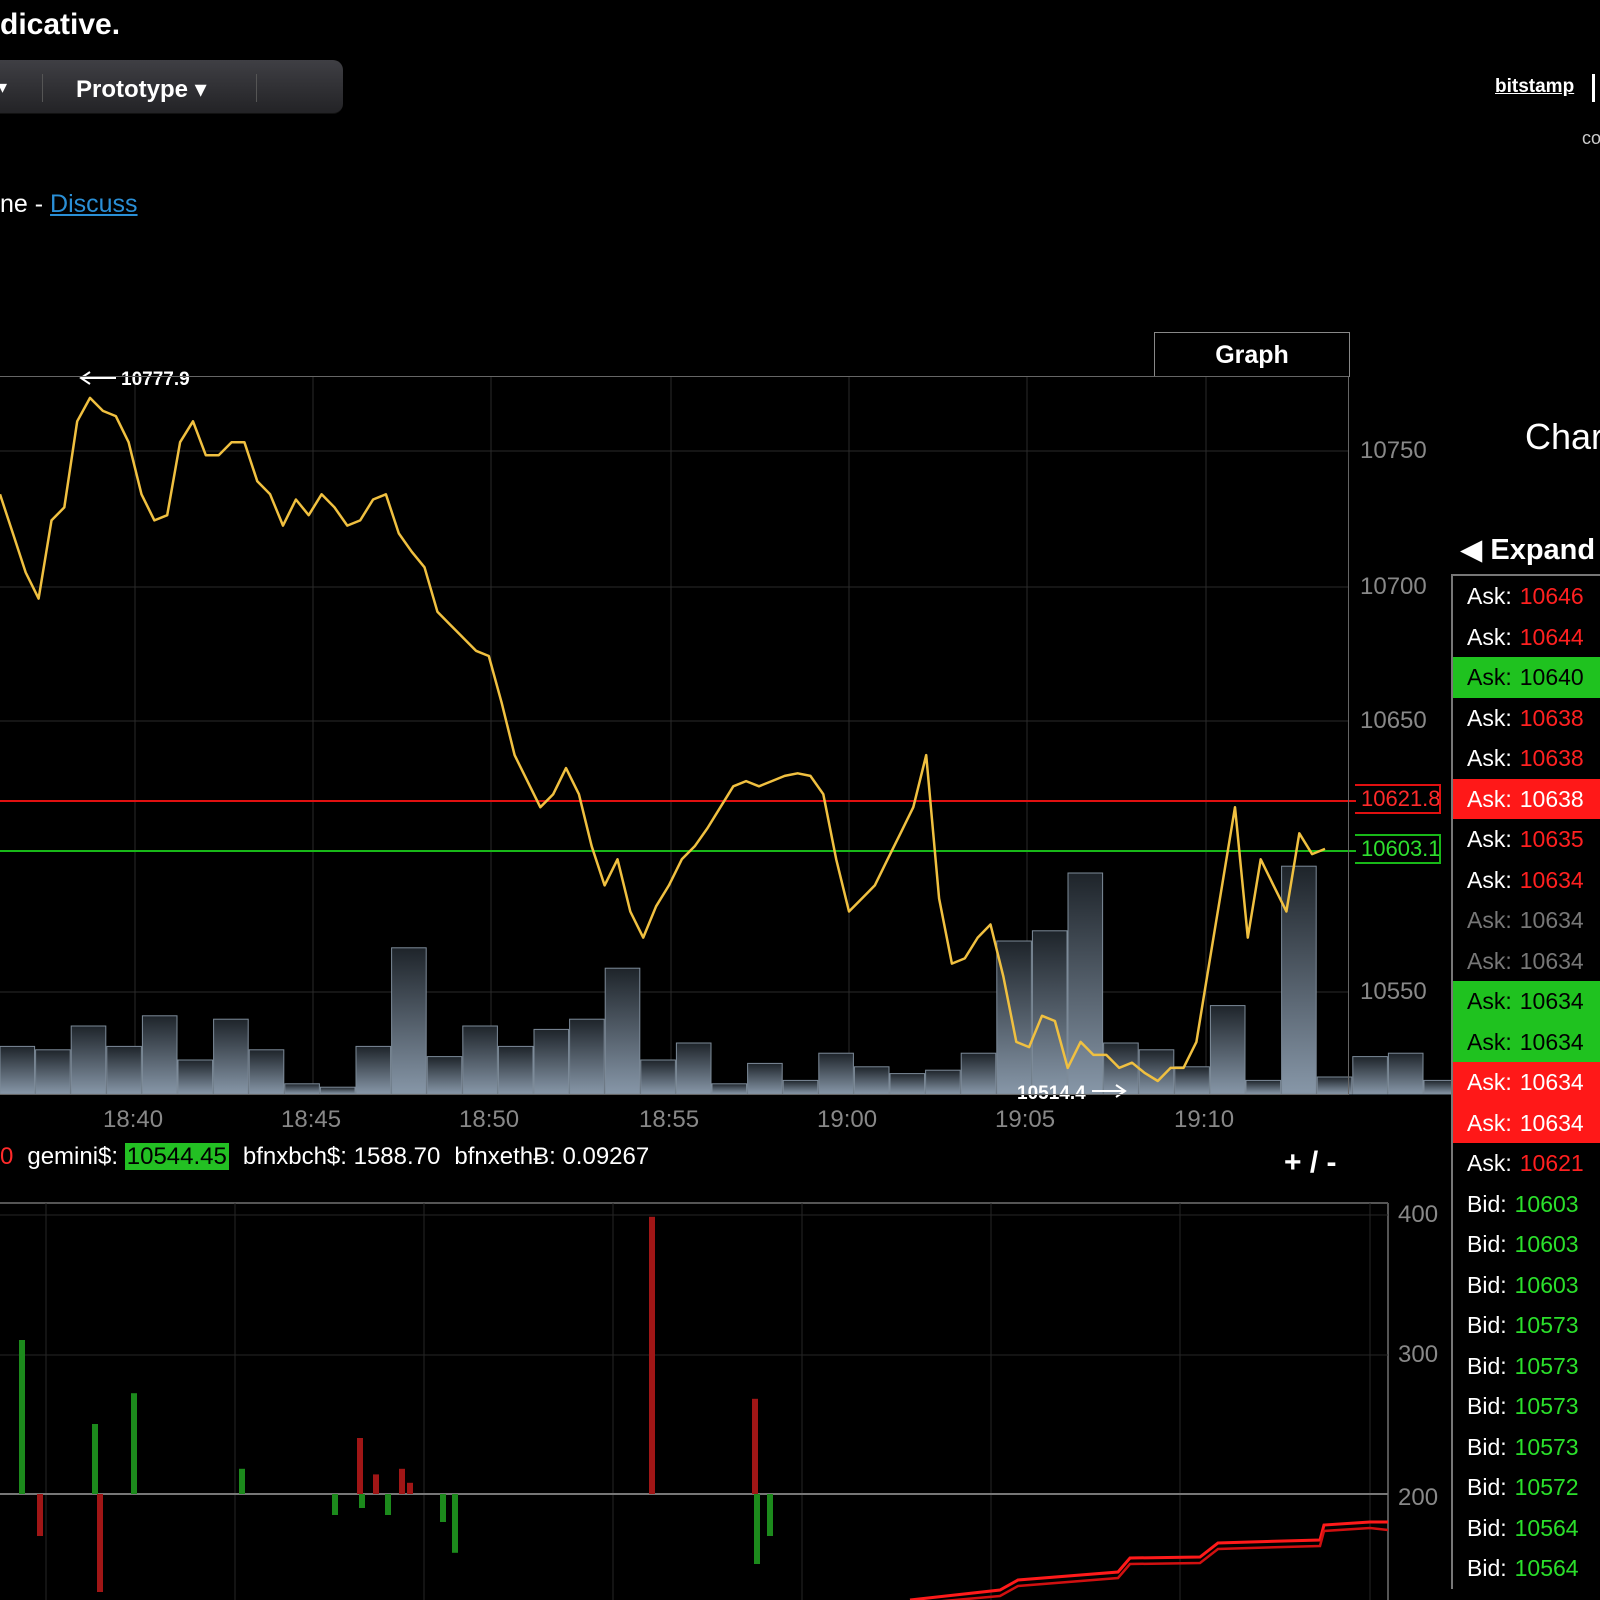 This screenshot has width=1600, height=1600. What do you see at coordinates (1526, 1163) in the screenshot?
I see `order-book-row: Ask: 10621` at bounding box center [1526, 1163].